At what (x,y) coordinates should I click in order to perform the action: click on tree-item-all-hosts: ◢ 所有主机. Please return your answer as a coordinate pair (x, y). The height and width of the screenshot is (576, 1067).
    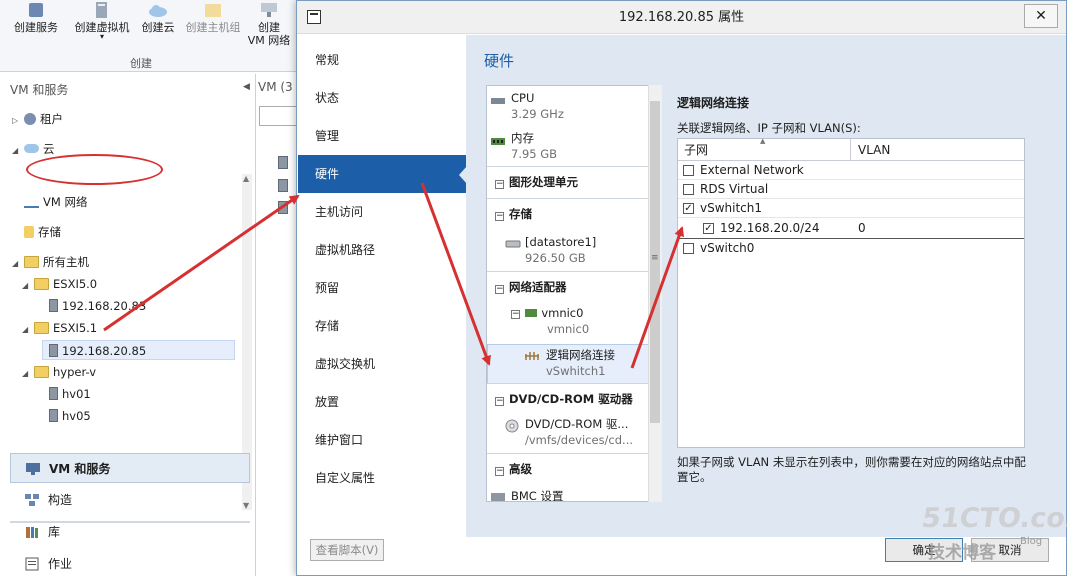
    Looking at the image, I should click on (50, 262).